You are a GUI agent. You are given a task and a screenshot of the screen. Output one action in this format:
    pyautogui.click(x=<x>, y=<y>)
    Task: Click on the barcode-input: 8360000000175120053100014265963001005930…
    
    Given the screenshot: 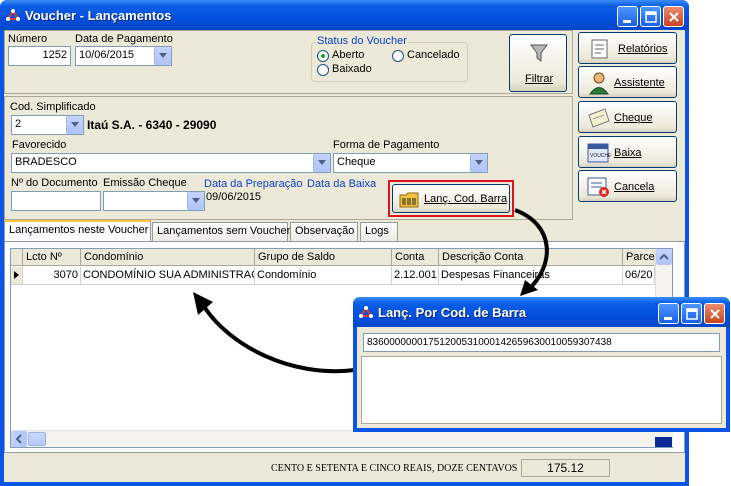 What is the action you would take?
    pyautogui.click(x=541, y=342)
    